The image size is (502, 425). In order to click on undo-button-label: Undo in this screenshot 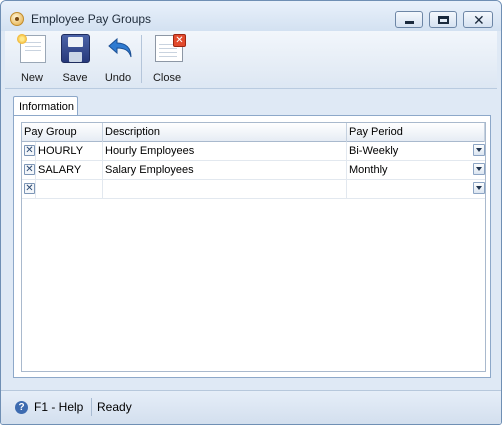, I will do `click(118, 78)`.